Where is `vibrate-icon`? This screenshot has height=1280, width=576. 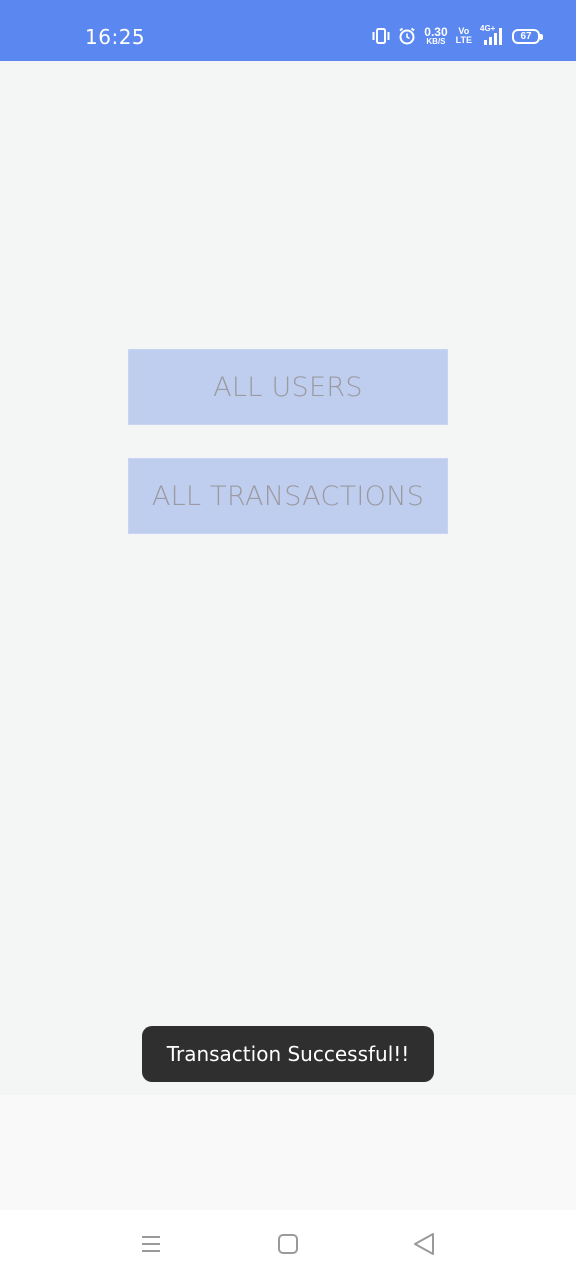 vibrate-icon is located at coordinates (381, 36).